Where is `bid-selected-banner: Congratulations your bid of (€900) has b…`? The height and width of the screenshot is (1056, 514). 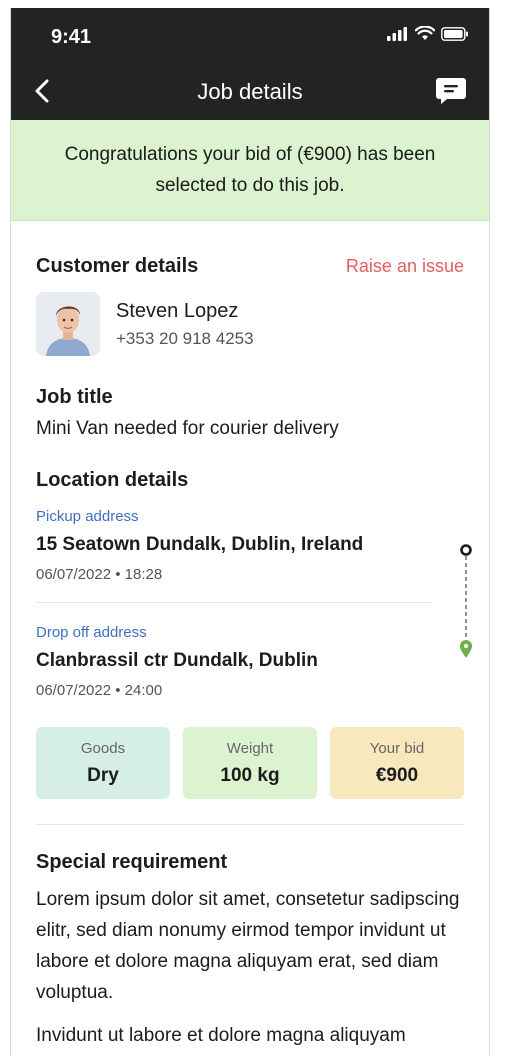
bid-selected-banner: Congratulations your bid of (€900) has b… is located at coordinates (250, 170).